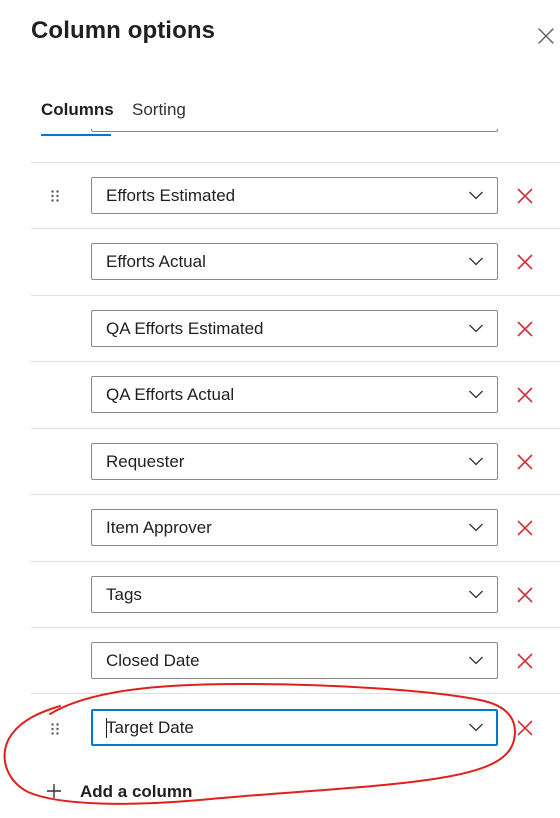  I want to click on column-row: Requester, so click(295, 461).